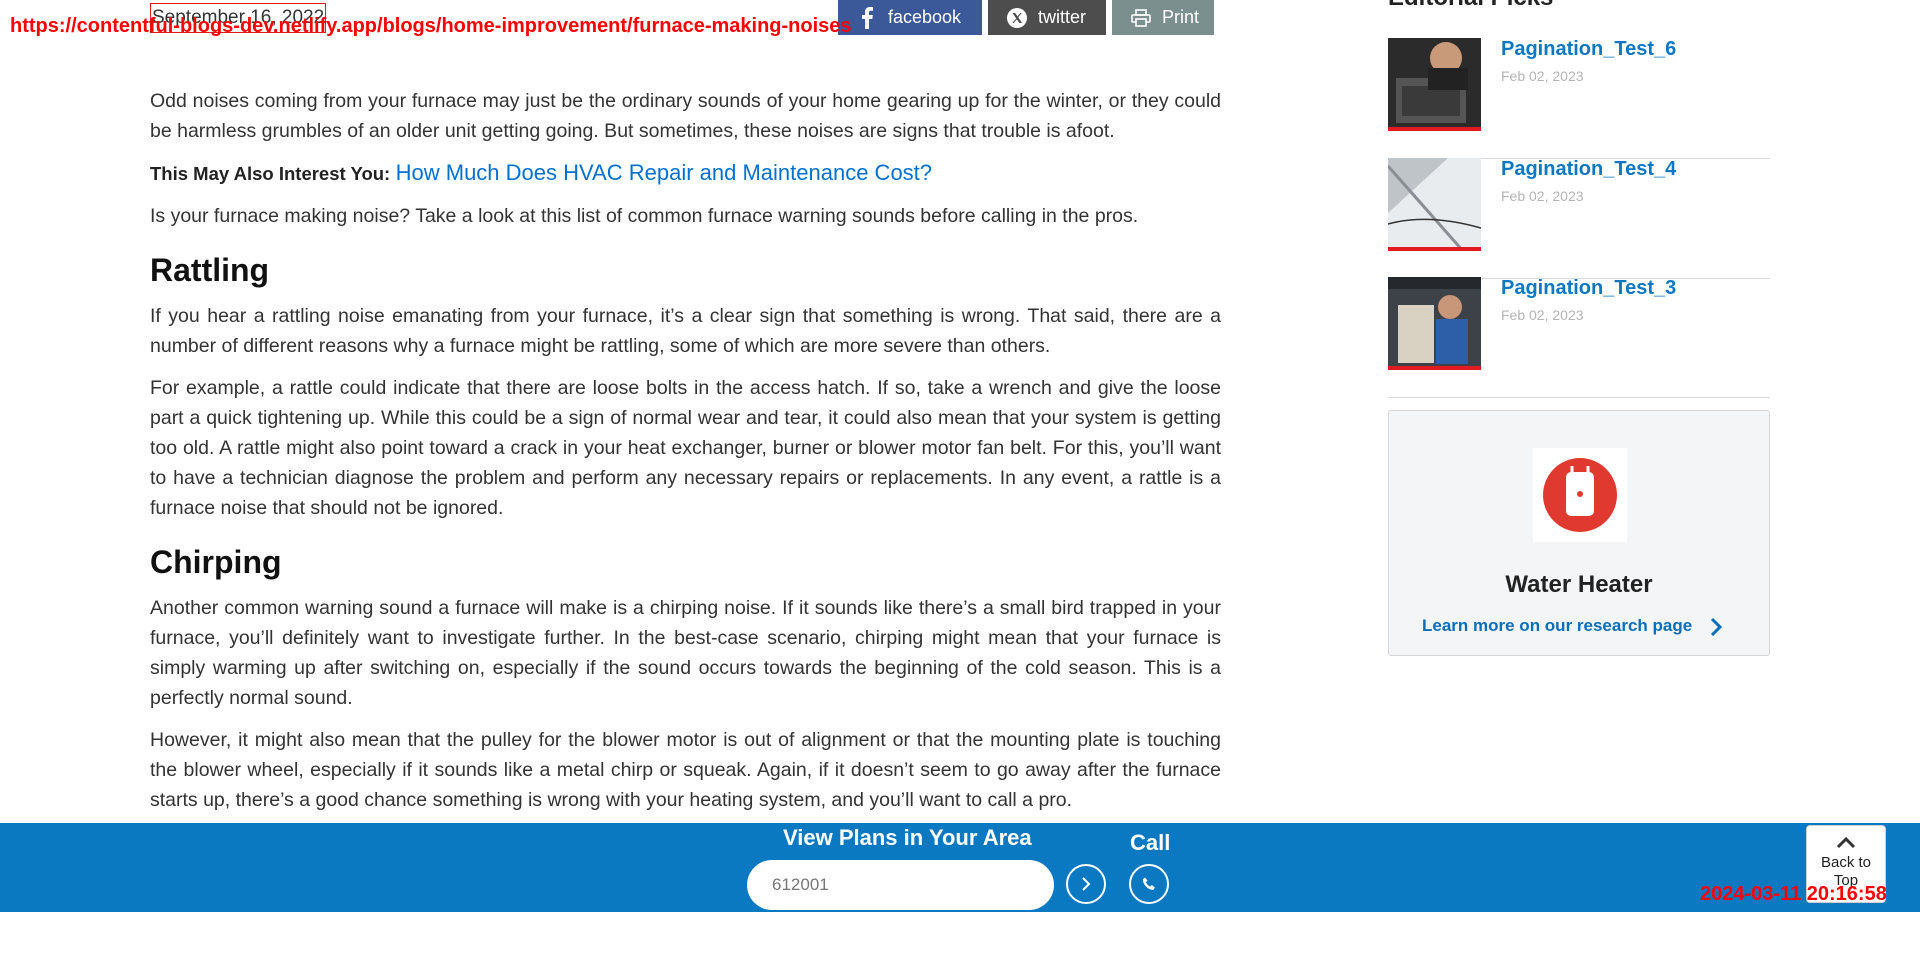 The width and height of the screenshot is (1920, 963). I want to click on twitter-label: twitter, so click(1062, 17).